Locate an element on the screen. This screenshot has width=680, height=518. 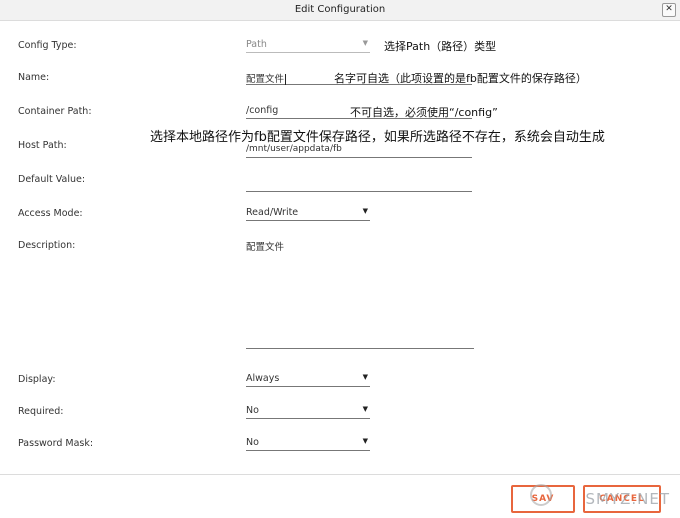
access-mode-select: Read/Write ▼ is located at coordinates (308, 213).